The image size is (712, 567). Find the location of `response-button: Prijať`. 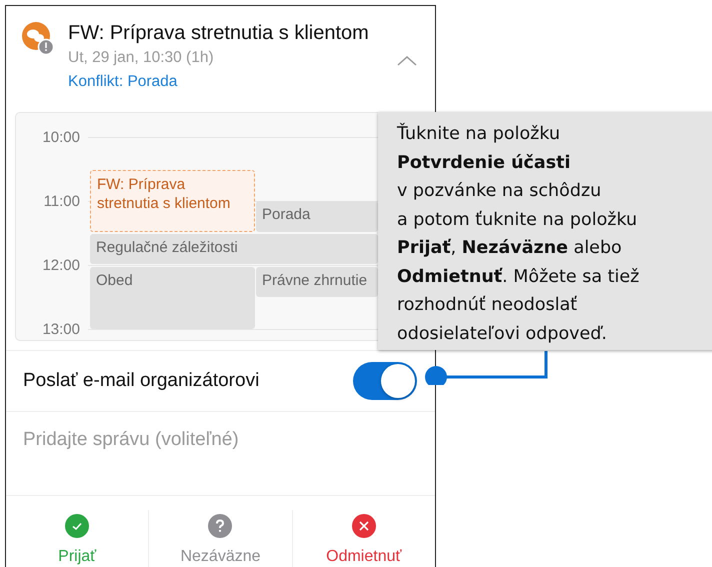

response-button: Prijať is located at coordinates (77, 538).